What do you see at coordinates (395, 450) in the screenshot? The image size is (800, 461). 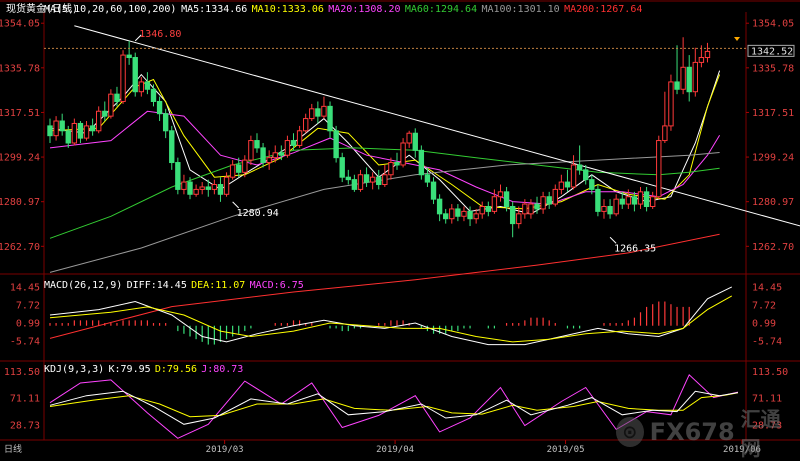 I see `x-tick-label: 2019/04` at bounding box center [395, 450].